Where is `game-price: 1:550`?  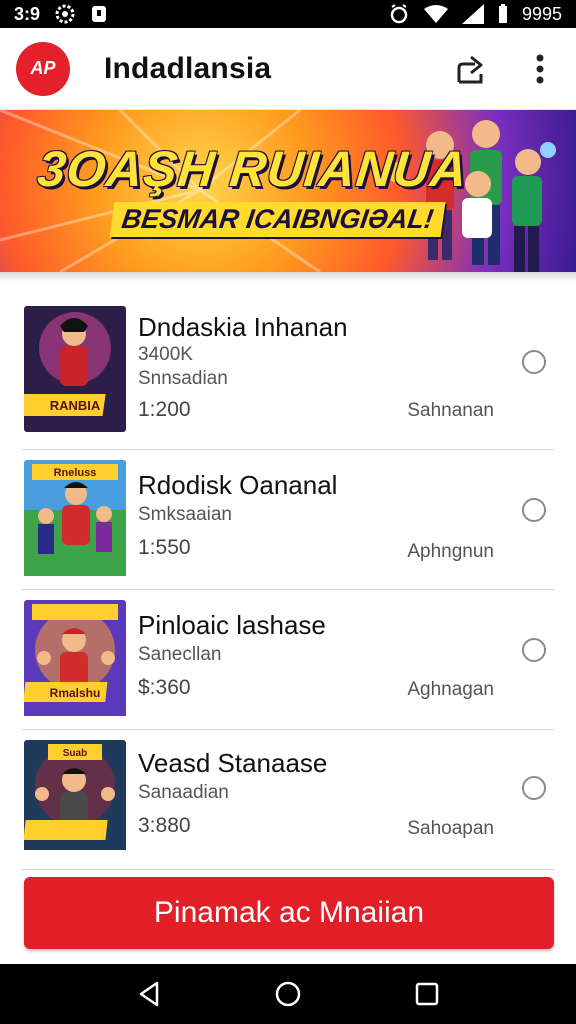
game-price: 1:550 is located at coordinates (164, 547).